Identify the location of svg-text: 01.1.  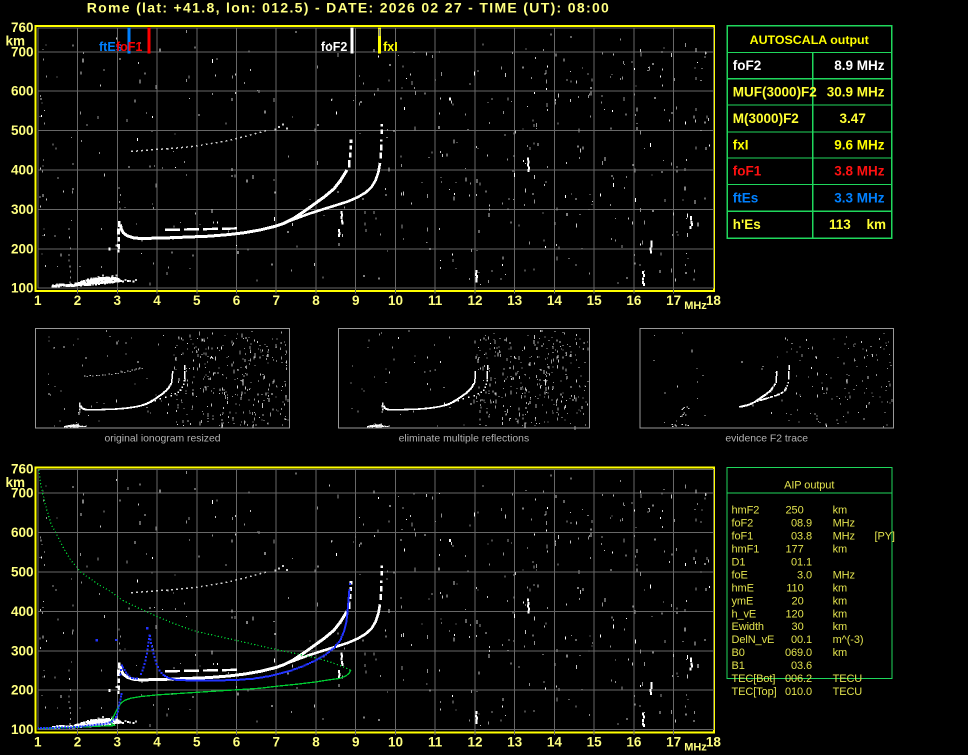
(801, 562).